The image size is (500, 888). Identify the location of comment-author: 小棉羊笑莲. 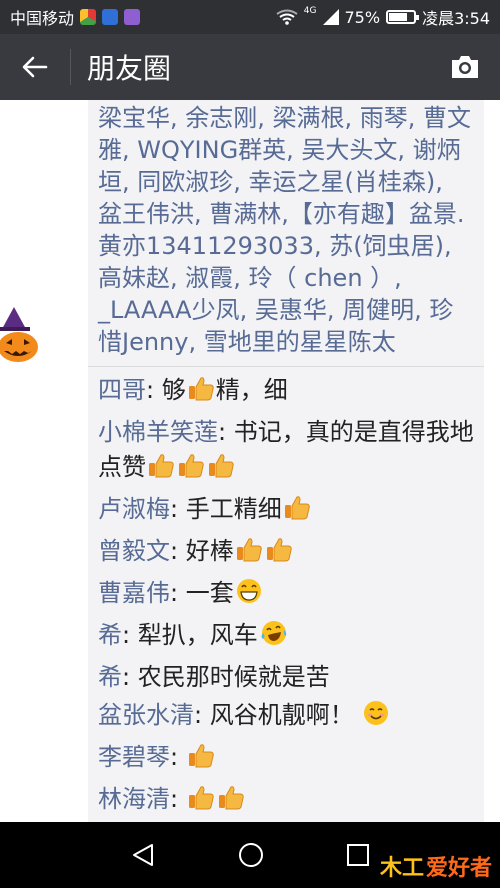
(158, 432).